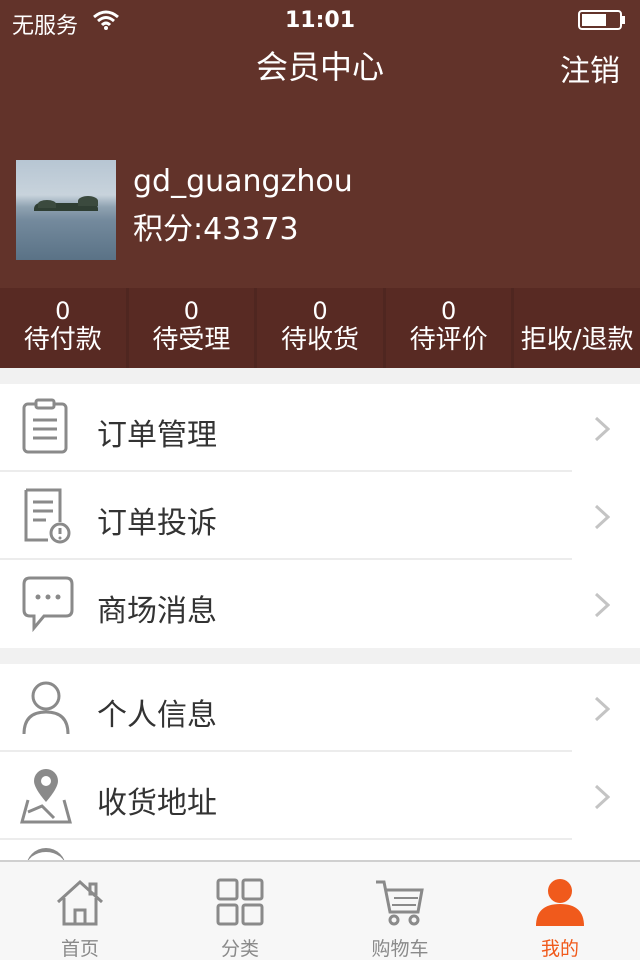 This screenshot has height=960, width=640. What do you see at coordinates (320, 796) in the screenshot?
I see `menu-item-shipping-address: 收货地址` at bounding box center [320, 796].